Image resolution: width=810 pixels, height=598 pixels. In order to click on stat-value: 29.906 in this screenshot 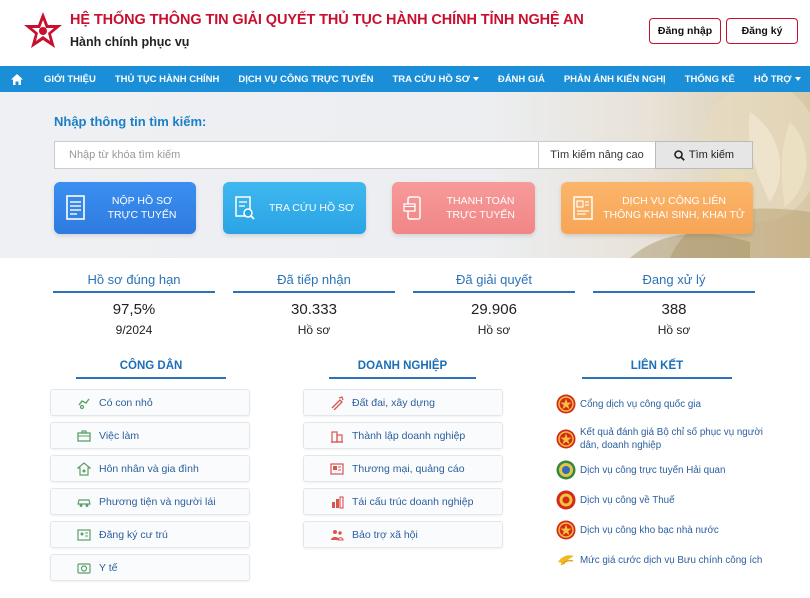, I will do `click(494, 309)`.